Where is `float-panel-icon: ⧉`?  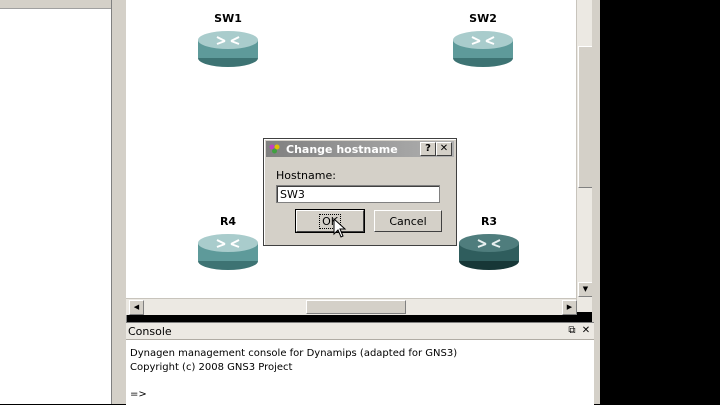
float-panel-icon: ⧉ is located at coordinates (572, 330).